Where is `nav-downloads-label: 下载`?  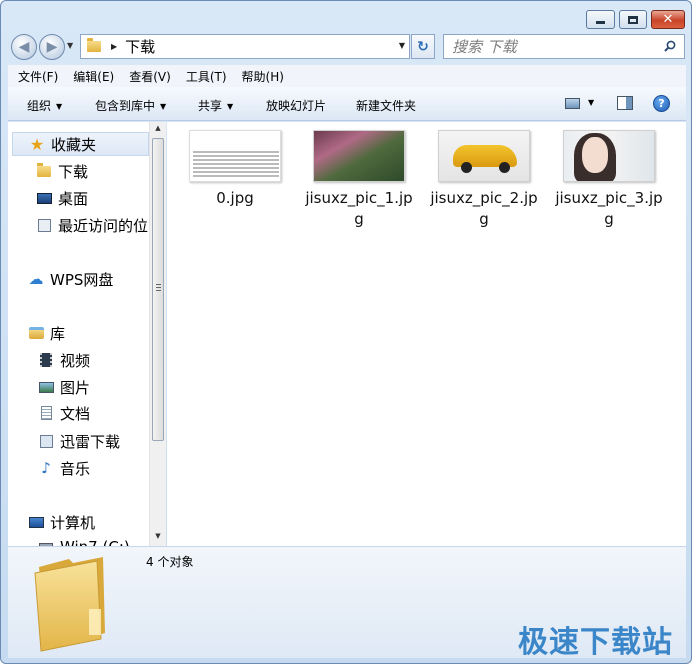 nav-downloads-label: 下载 is located at coordinates (73, 171).